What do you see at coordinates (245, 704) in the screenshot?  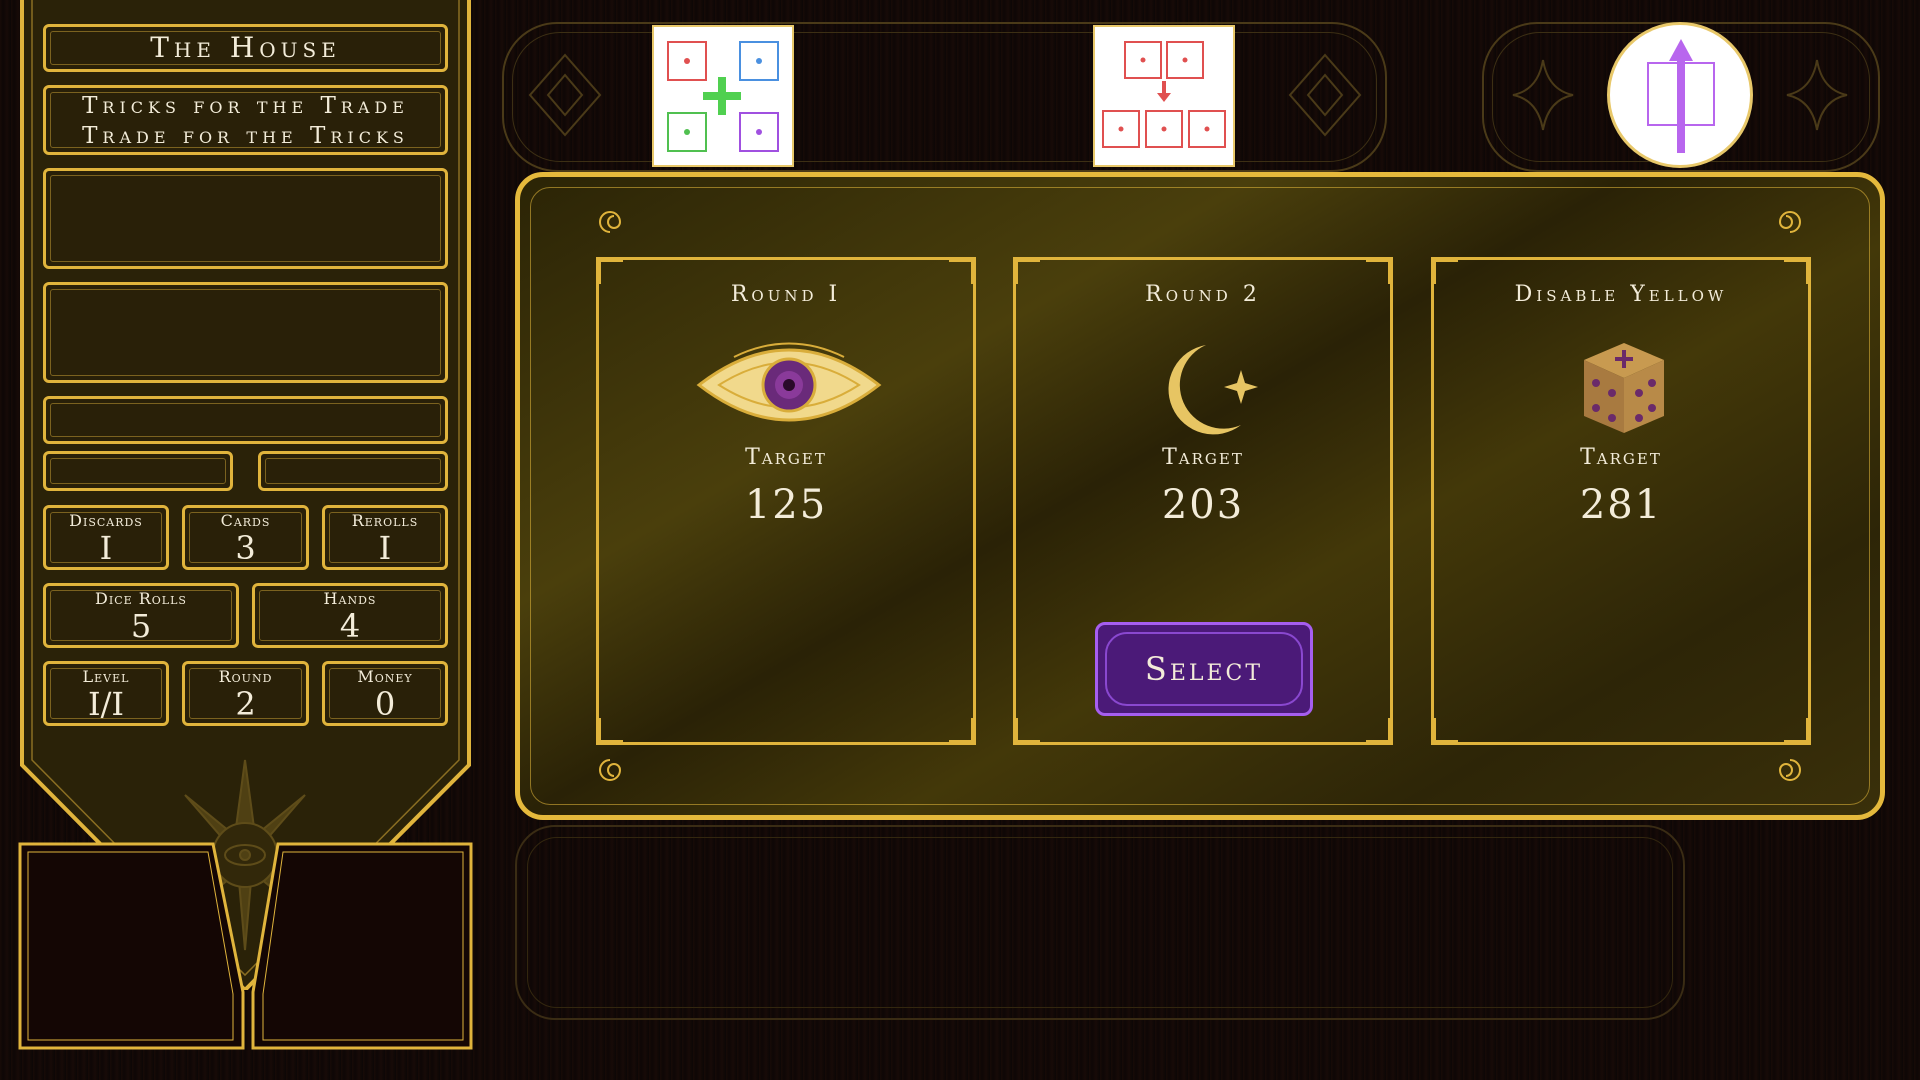 I see `round-value: 2` at bounding box center [245, 704].